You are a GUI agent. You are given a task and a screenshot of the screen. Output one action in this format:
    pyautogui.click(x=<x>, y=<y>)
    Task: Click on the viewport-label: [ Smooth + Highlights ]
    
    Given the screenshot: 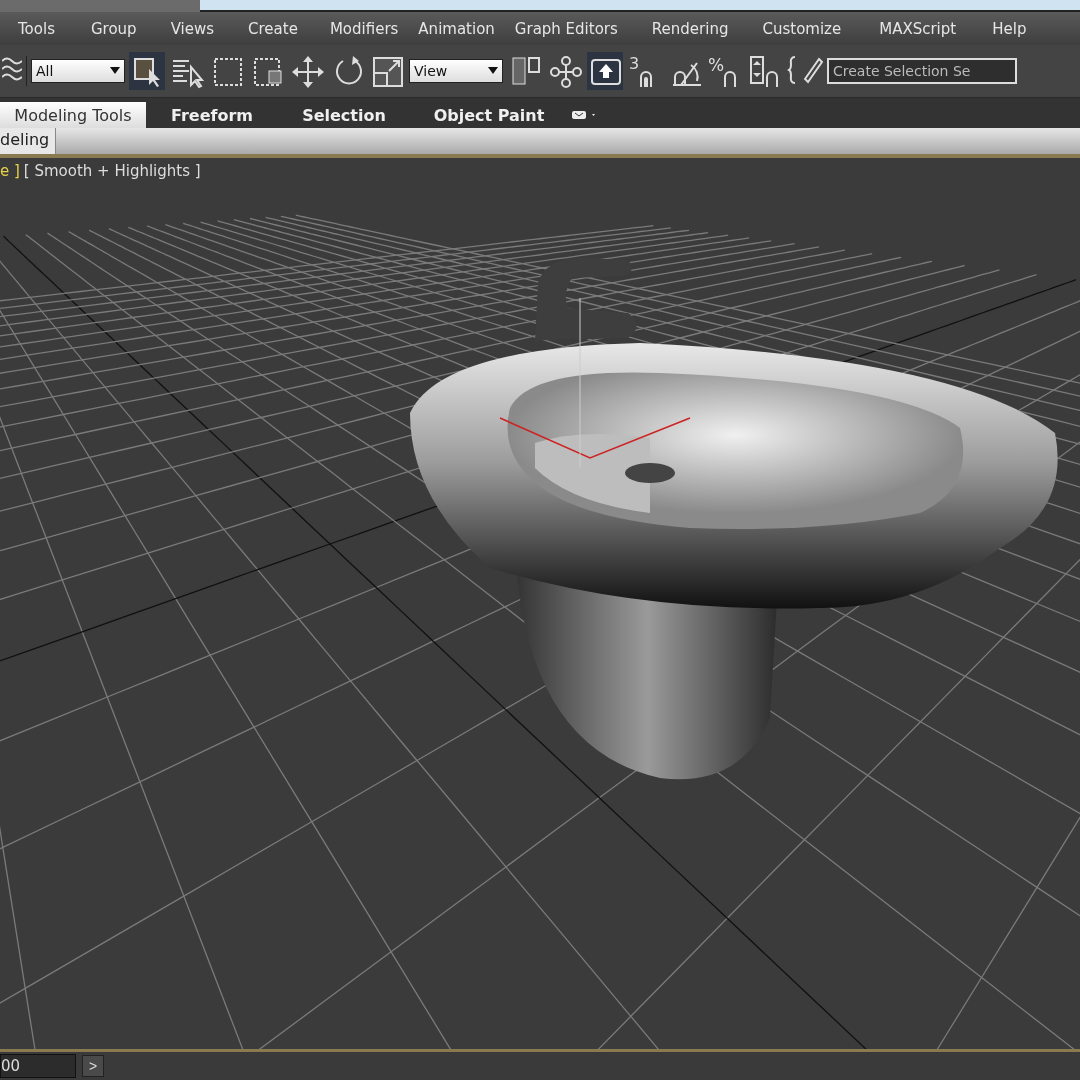 What is the action you would take?
    pyautogui.click(x=112, y=171)
    